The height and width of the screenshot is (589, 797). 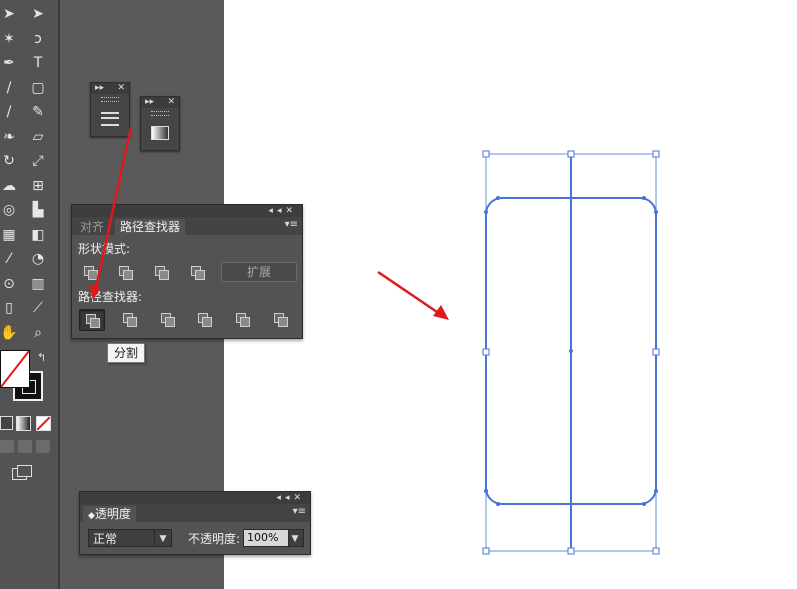 I want to click on red-arrow-to-divide, so click(x=111, y=213).